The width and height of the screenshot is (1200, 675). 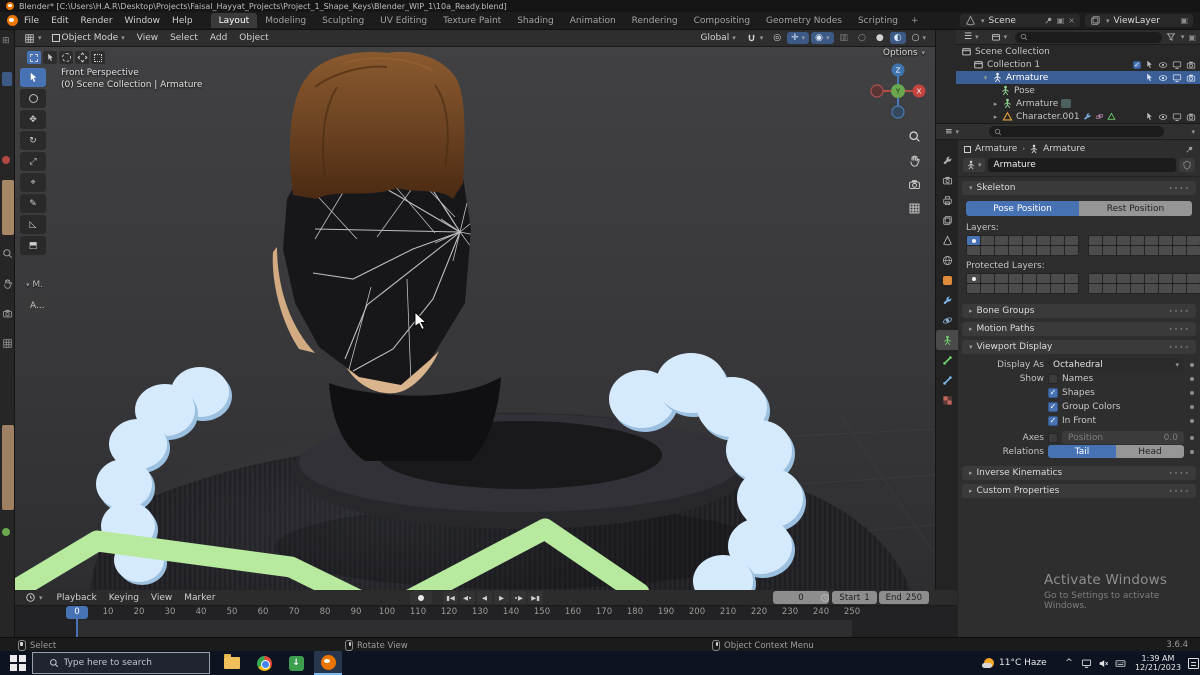 I want to click on properties-search, so click(x=1077, y=131).